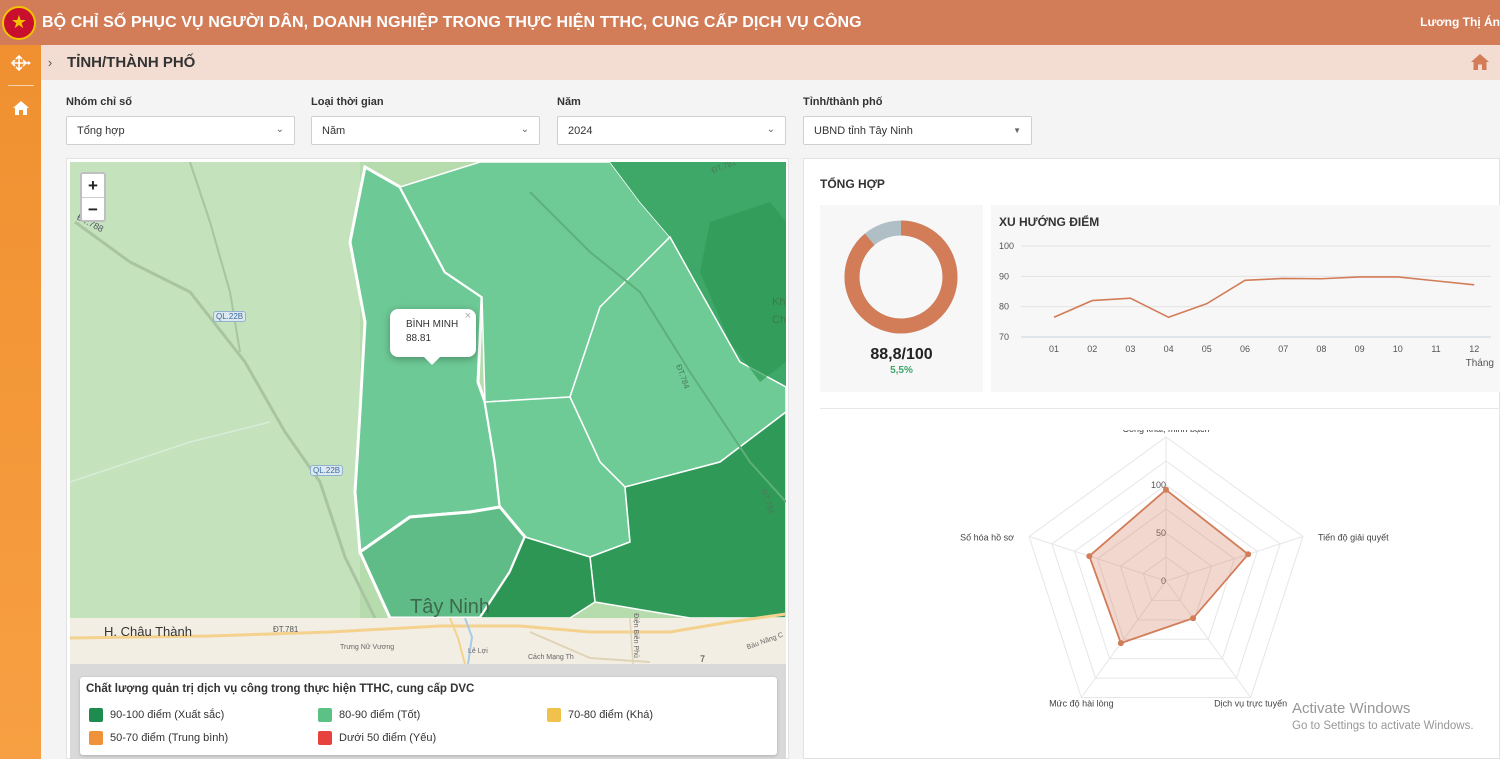 The image size is (1500, 759). What do you see at coordinates (1398, 349) in the screenshot?
I see `x-tick-label: 10` at bounding box center [1398, 349].